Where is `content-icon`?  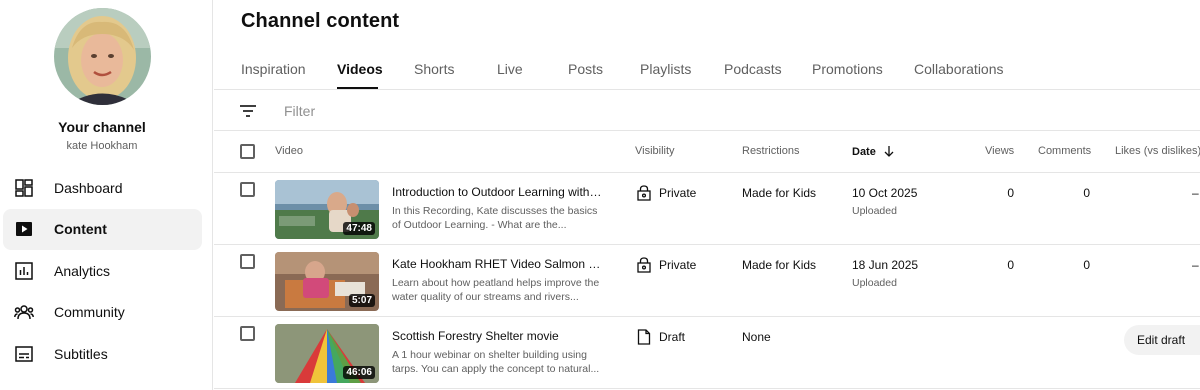 content-icon is located at coordinates (24, 229).